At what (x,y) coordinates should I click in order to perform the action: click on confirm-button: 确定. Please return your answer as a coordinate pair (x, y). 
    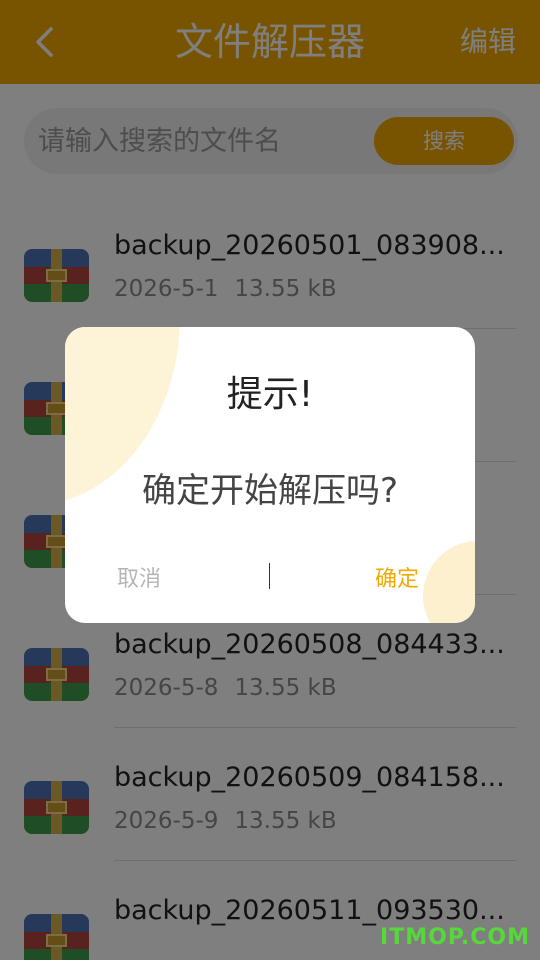
    Looking at the image, I should click on (397, 577).